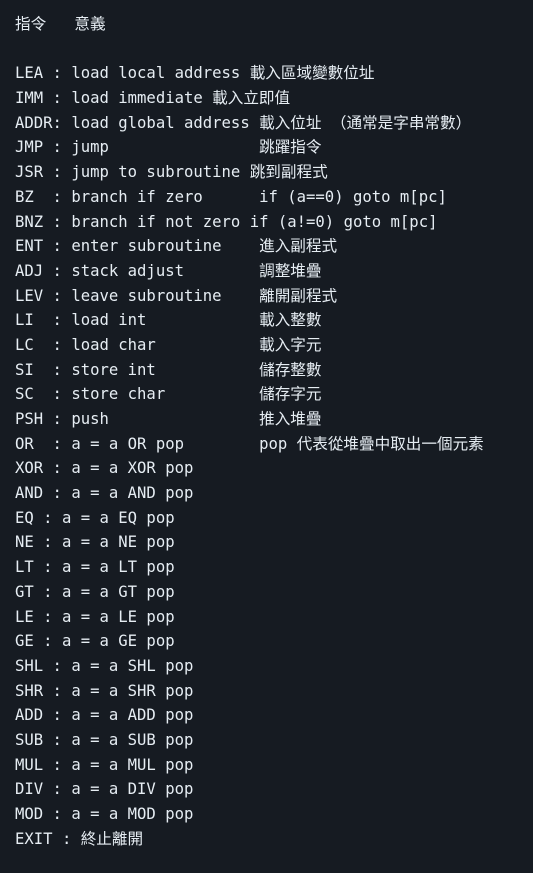 This screenshot has height=873, width=533. Describe the element at coordinates (168, 270) in the screenshot. I see `code-line: ADJ : stack adjust 調整堆疊` at that location.